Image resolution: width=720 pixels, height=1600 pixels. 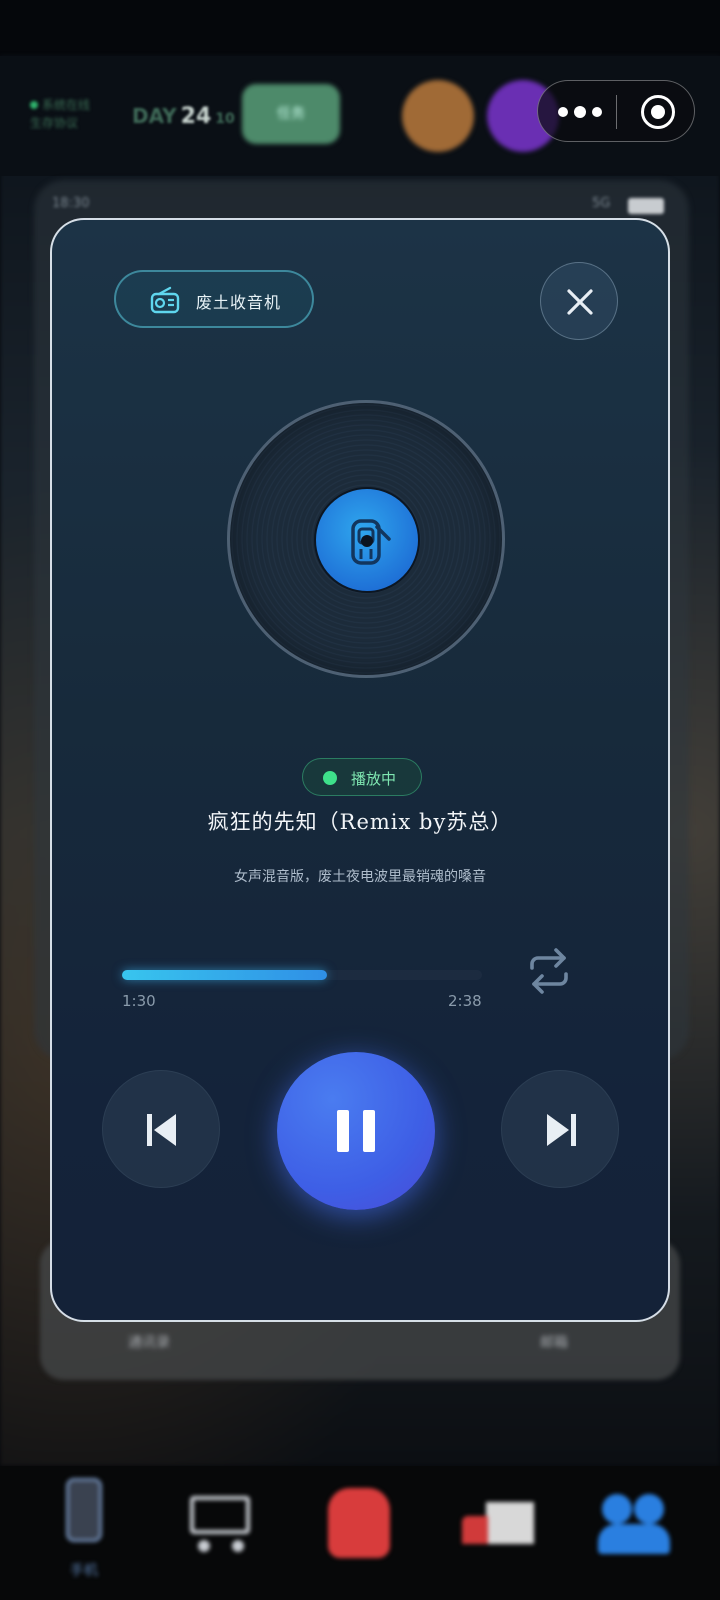 What do you see at coordinates (84, 1528) in the screenshot?
I see `nav-phone-icon: 手机` at bounding box center [84, 1528].